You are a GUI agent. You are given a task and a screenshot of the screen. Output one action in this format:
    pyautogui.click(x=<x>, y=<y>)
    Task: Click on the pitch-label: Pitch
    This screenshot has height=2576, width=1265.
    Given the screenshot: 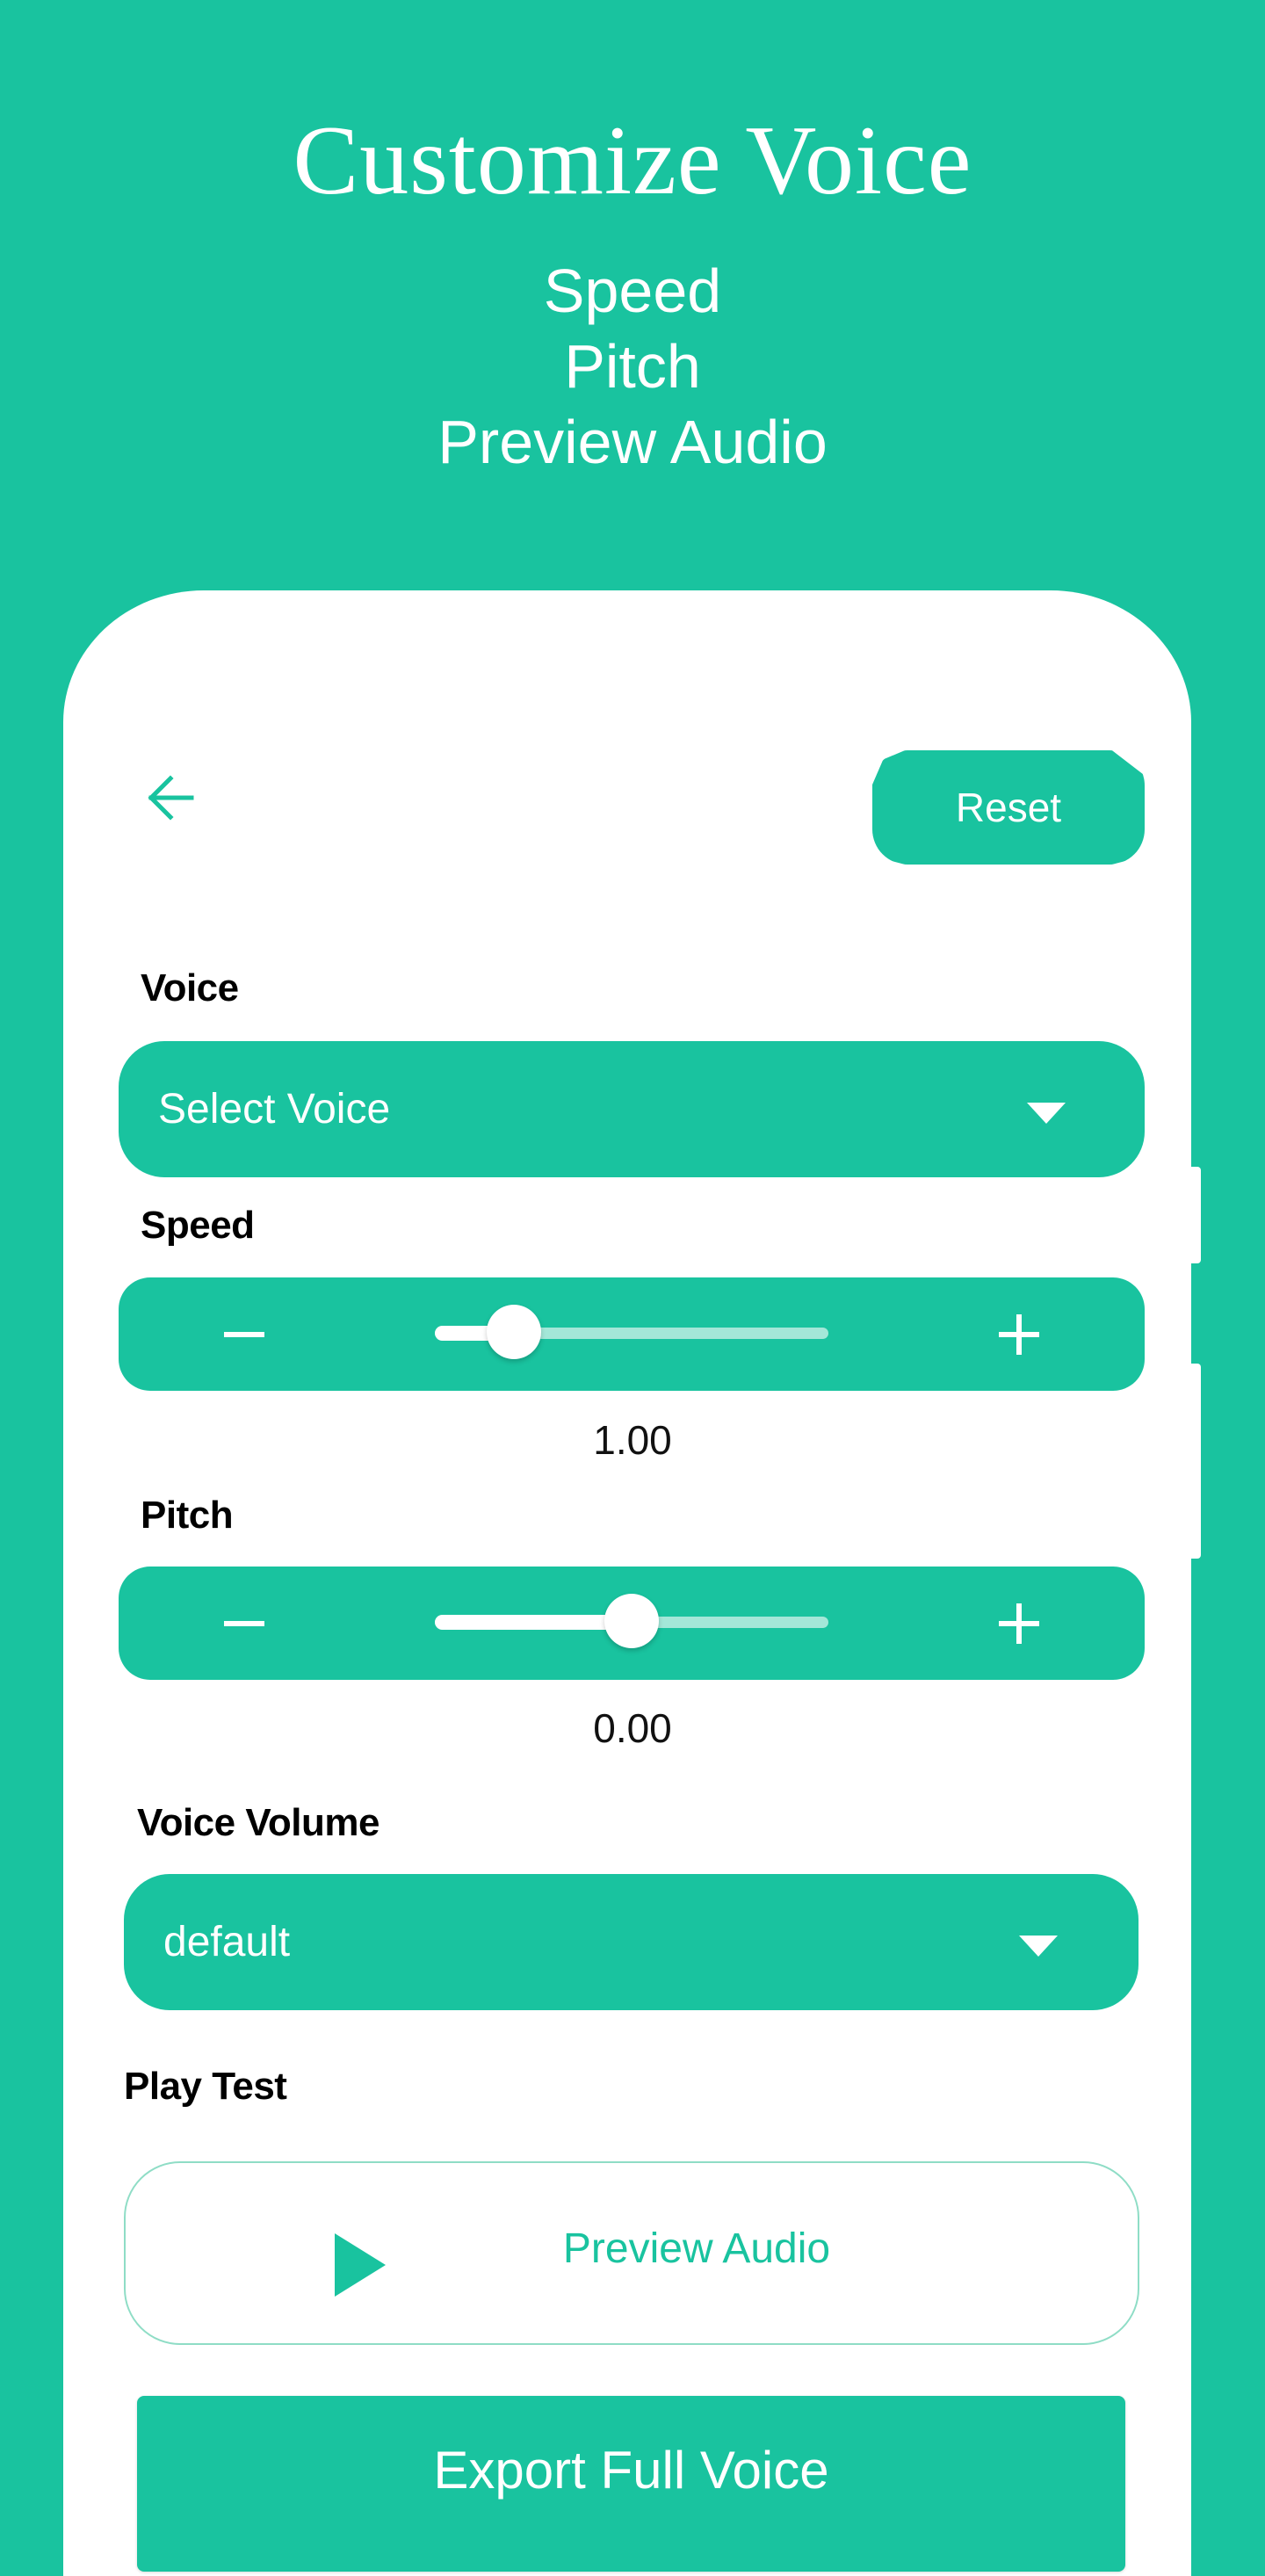 What is the action you would take?
    pyautogui.click(x=187, y=1515)
    